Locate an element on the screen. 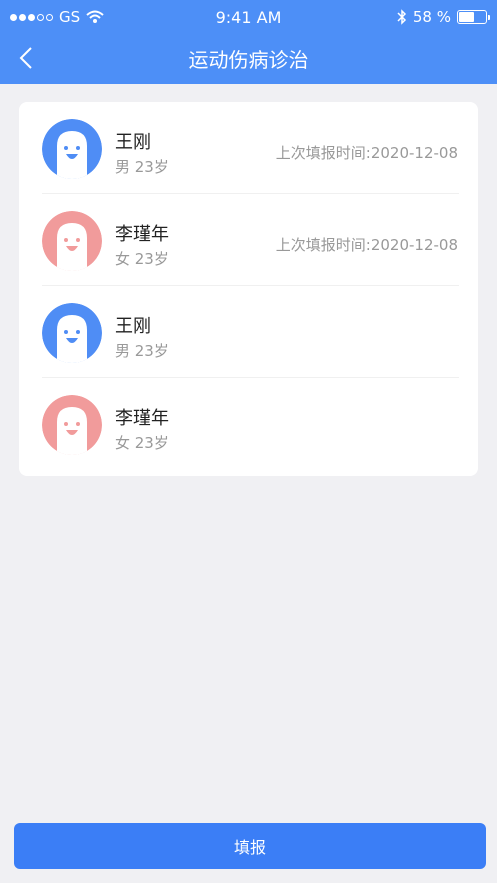 Image resolution: width=497 pixels, height=883 pixels. battery-icon is located at coordinates (473, 17).